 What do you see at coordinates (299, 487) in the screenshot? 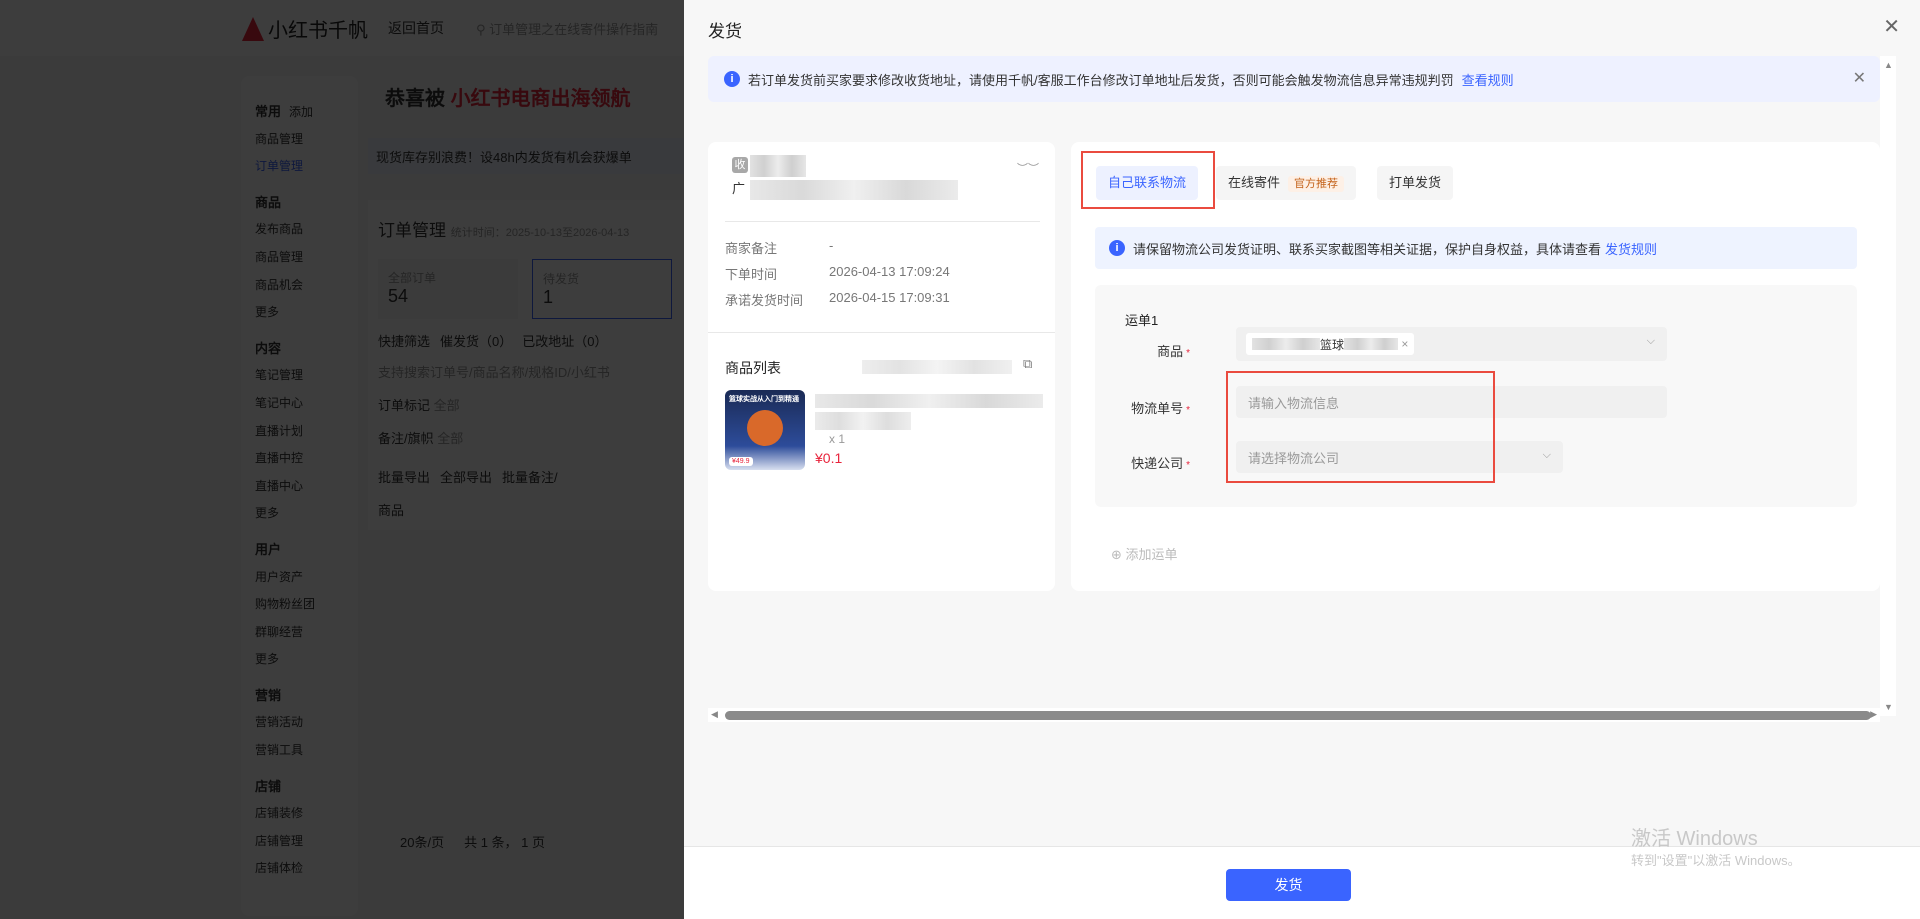
I see `sidebar-item: 直播中心` at bounding box center [299, 487].